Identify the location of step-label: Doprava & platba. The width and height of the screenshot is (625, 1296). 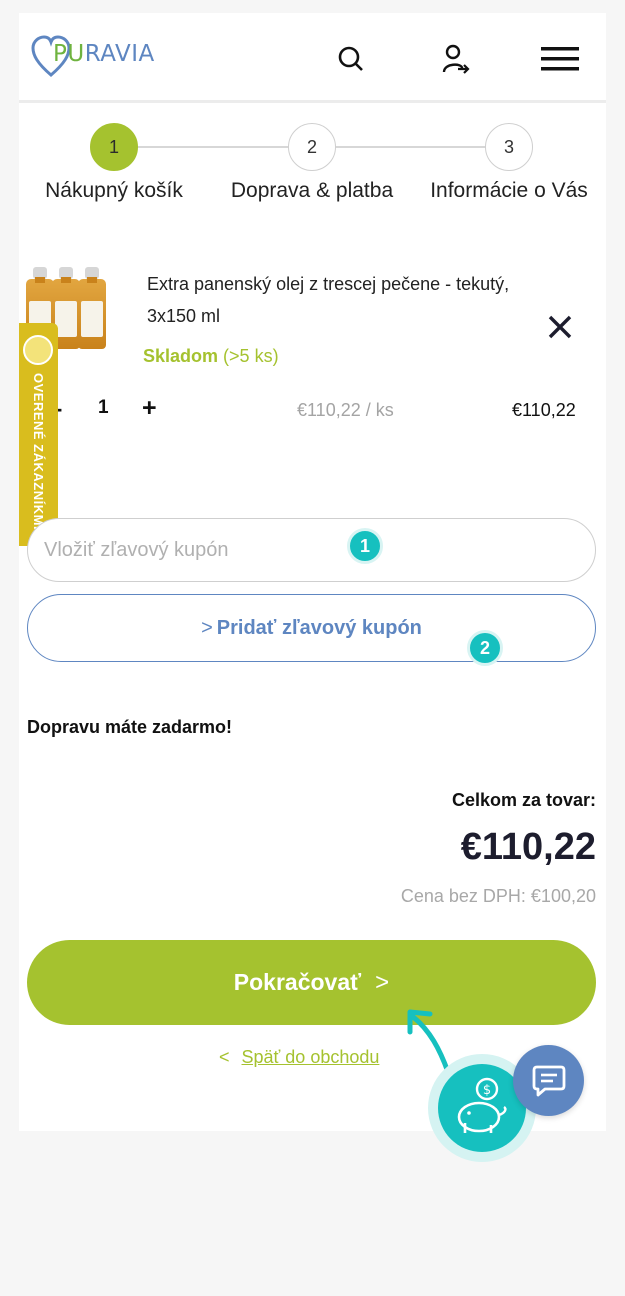
(312, 190).